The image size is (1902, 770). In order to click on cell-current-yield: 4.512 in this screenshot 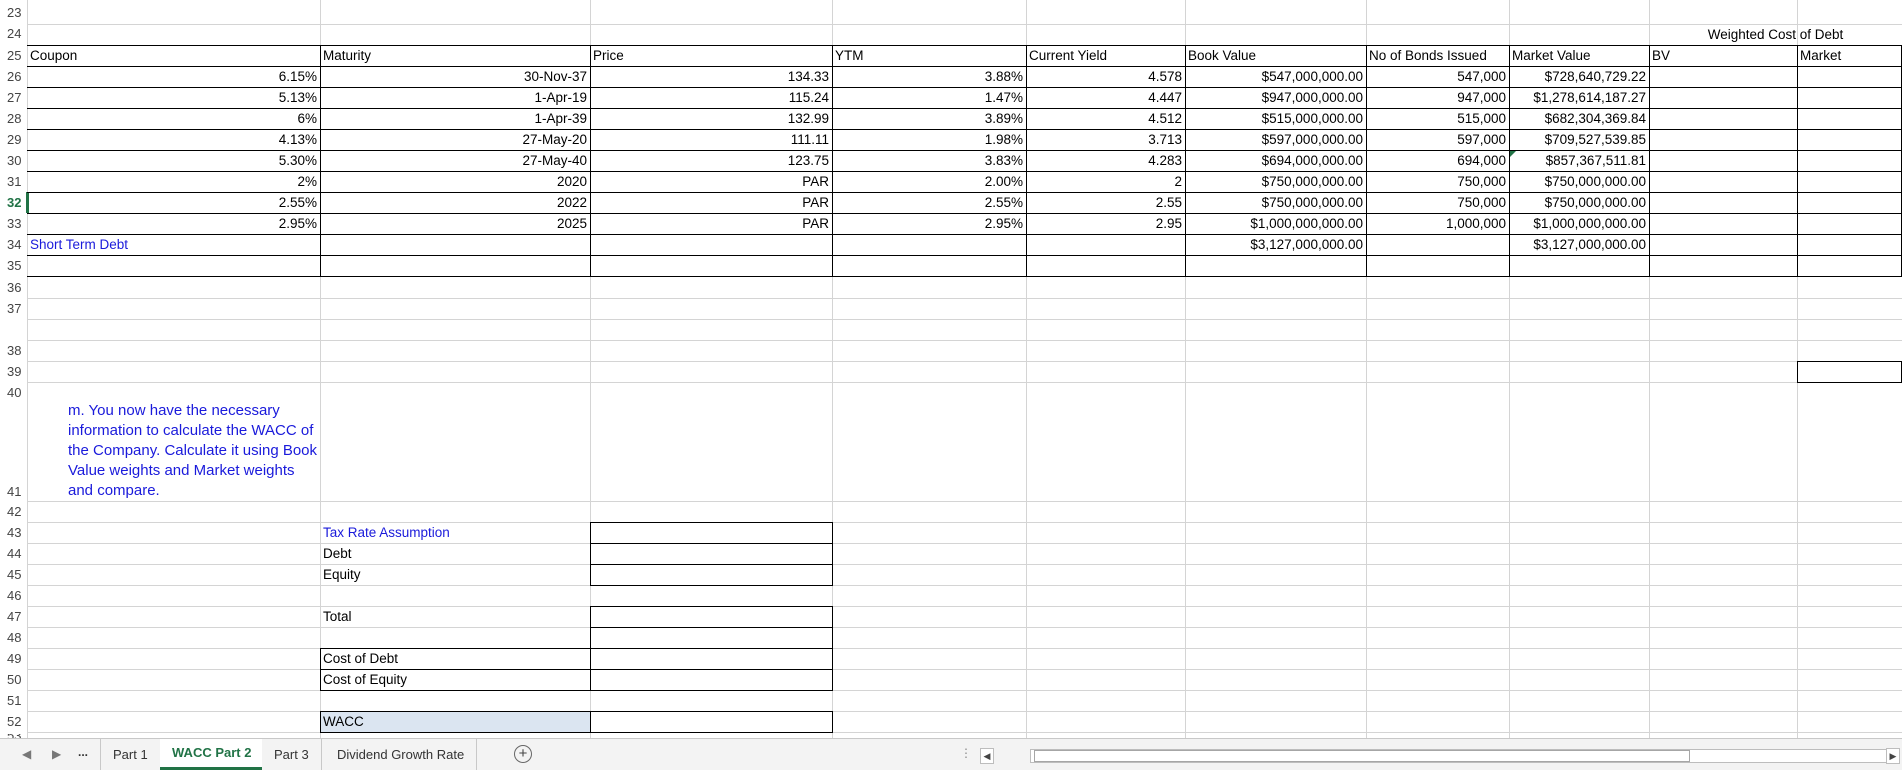, I will do `click(1104, 118)`.